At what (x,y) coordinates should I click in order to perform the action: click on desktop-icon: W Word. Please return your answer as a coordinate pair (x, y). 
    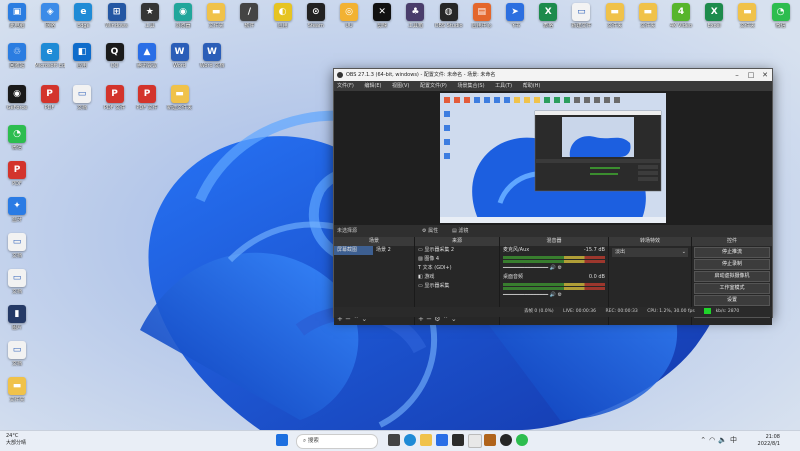
    Looking at the image, I should click on (180, 61).